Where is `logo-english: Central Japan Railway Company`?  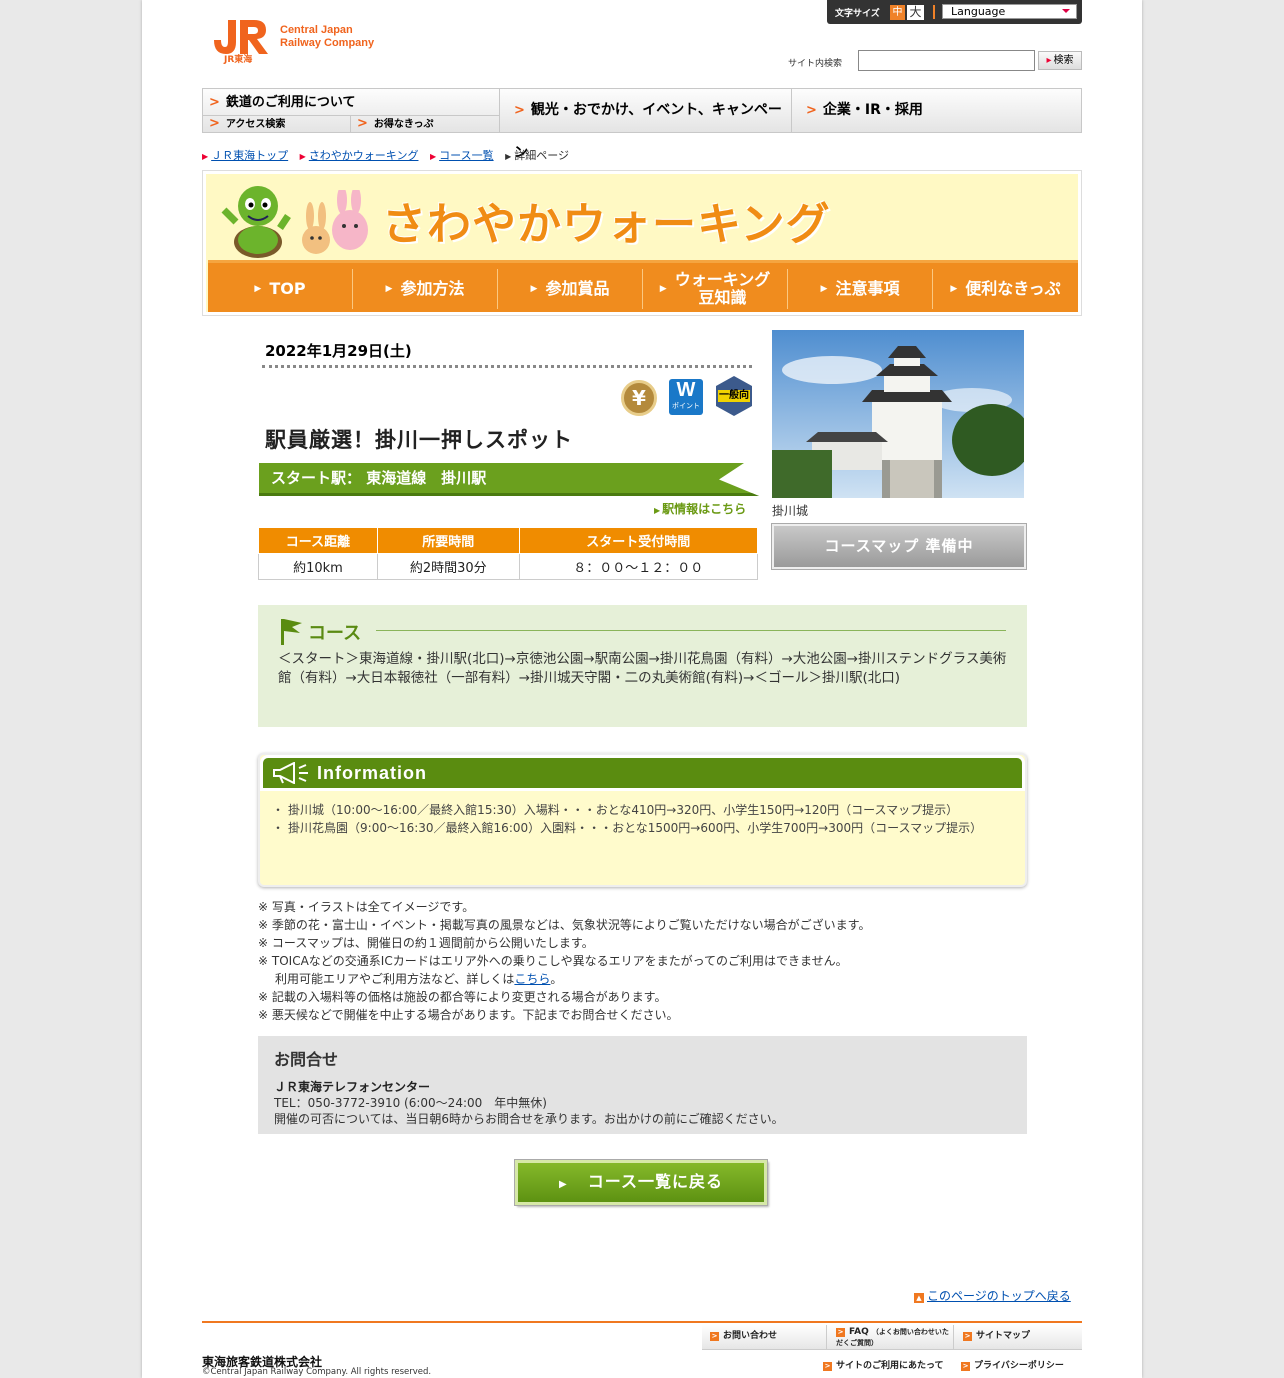
logo-english: Central Japan Railway Company is located at coordinates (327, 36).